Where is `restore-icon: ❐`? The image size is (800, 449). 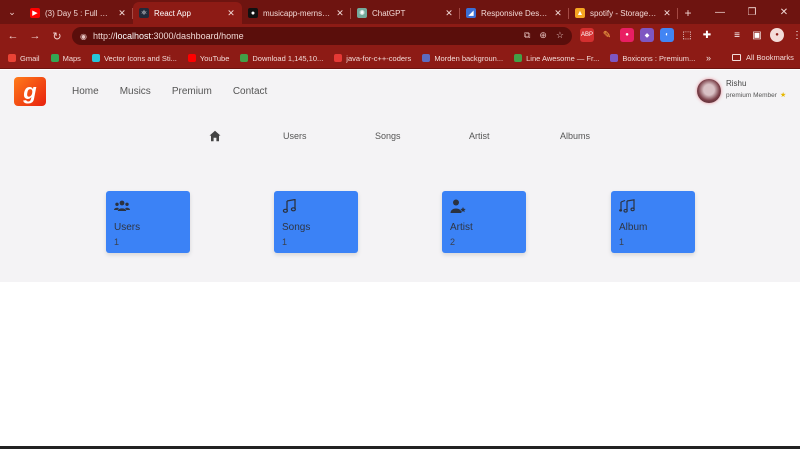
restore-icon: ❐ is located at coordinates (752, 12).